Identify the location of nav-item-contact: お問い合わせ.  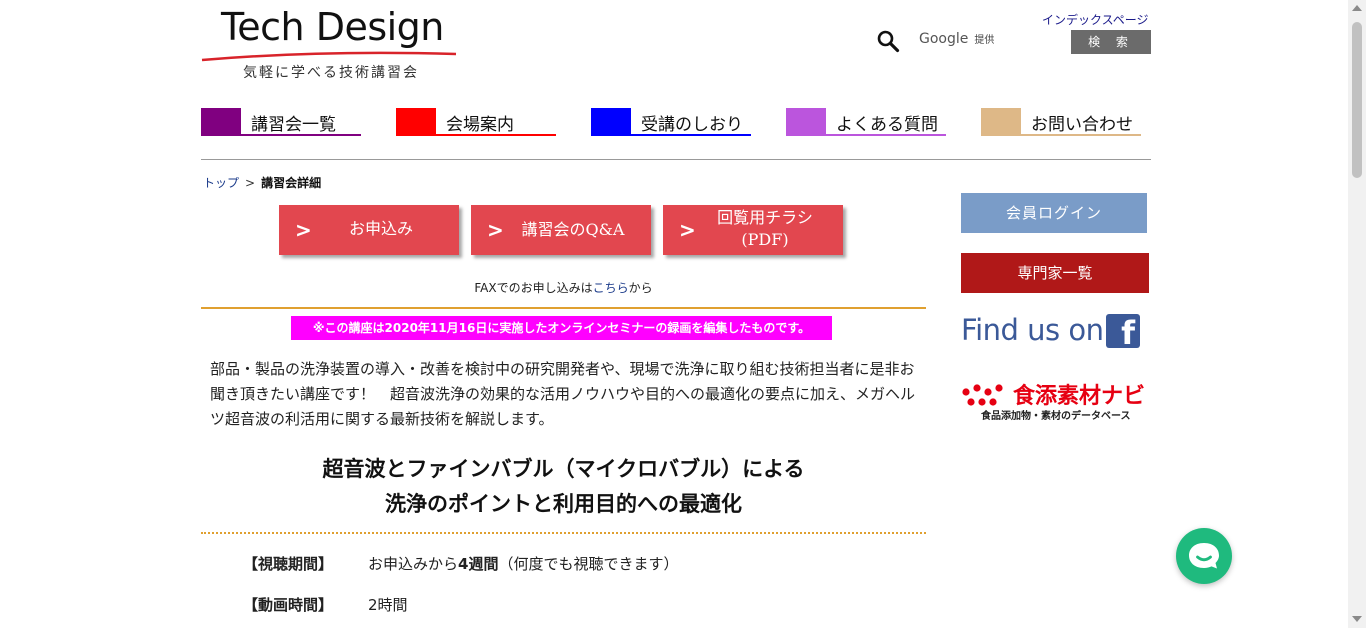
(1061, 122).